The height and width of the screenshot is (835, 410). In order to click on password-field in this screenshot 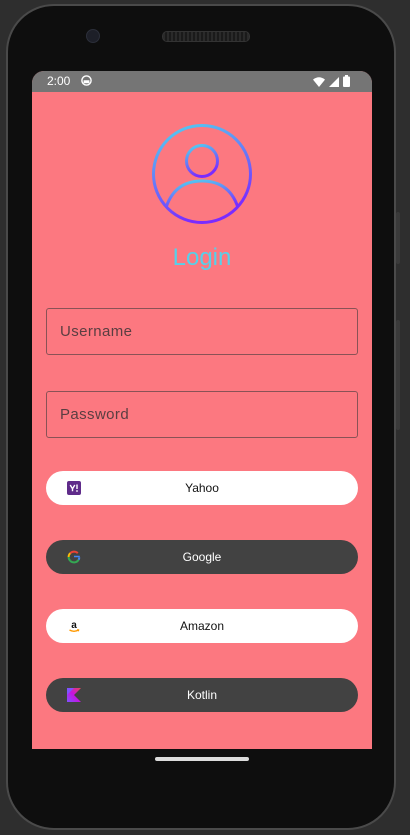, I will do `click(202, 414)`.